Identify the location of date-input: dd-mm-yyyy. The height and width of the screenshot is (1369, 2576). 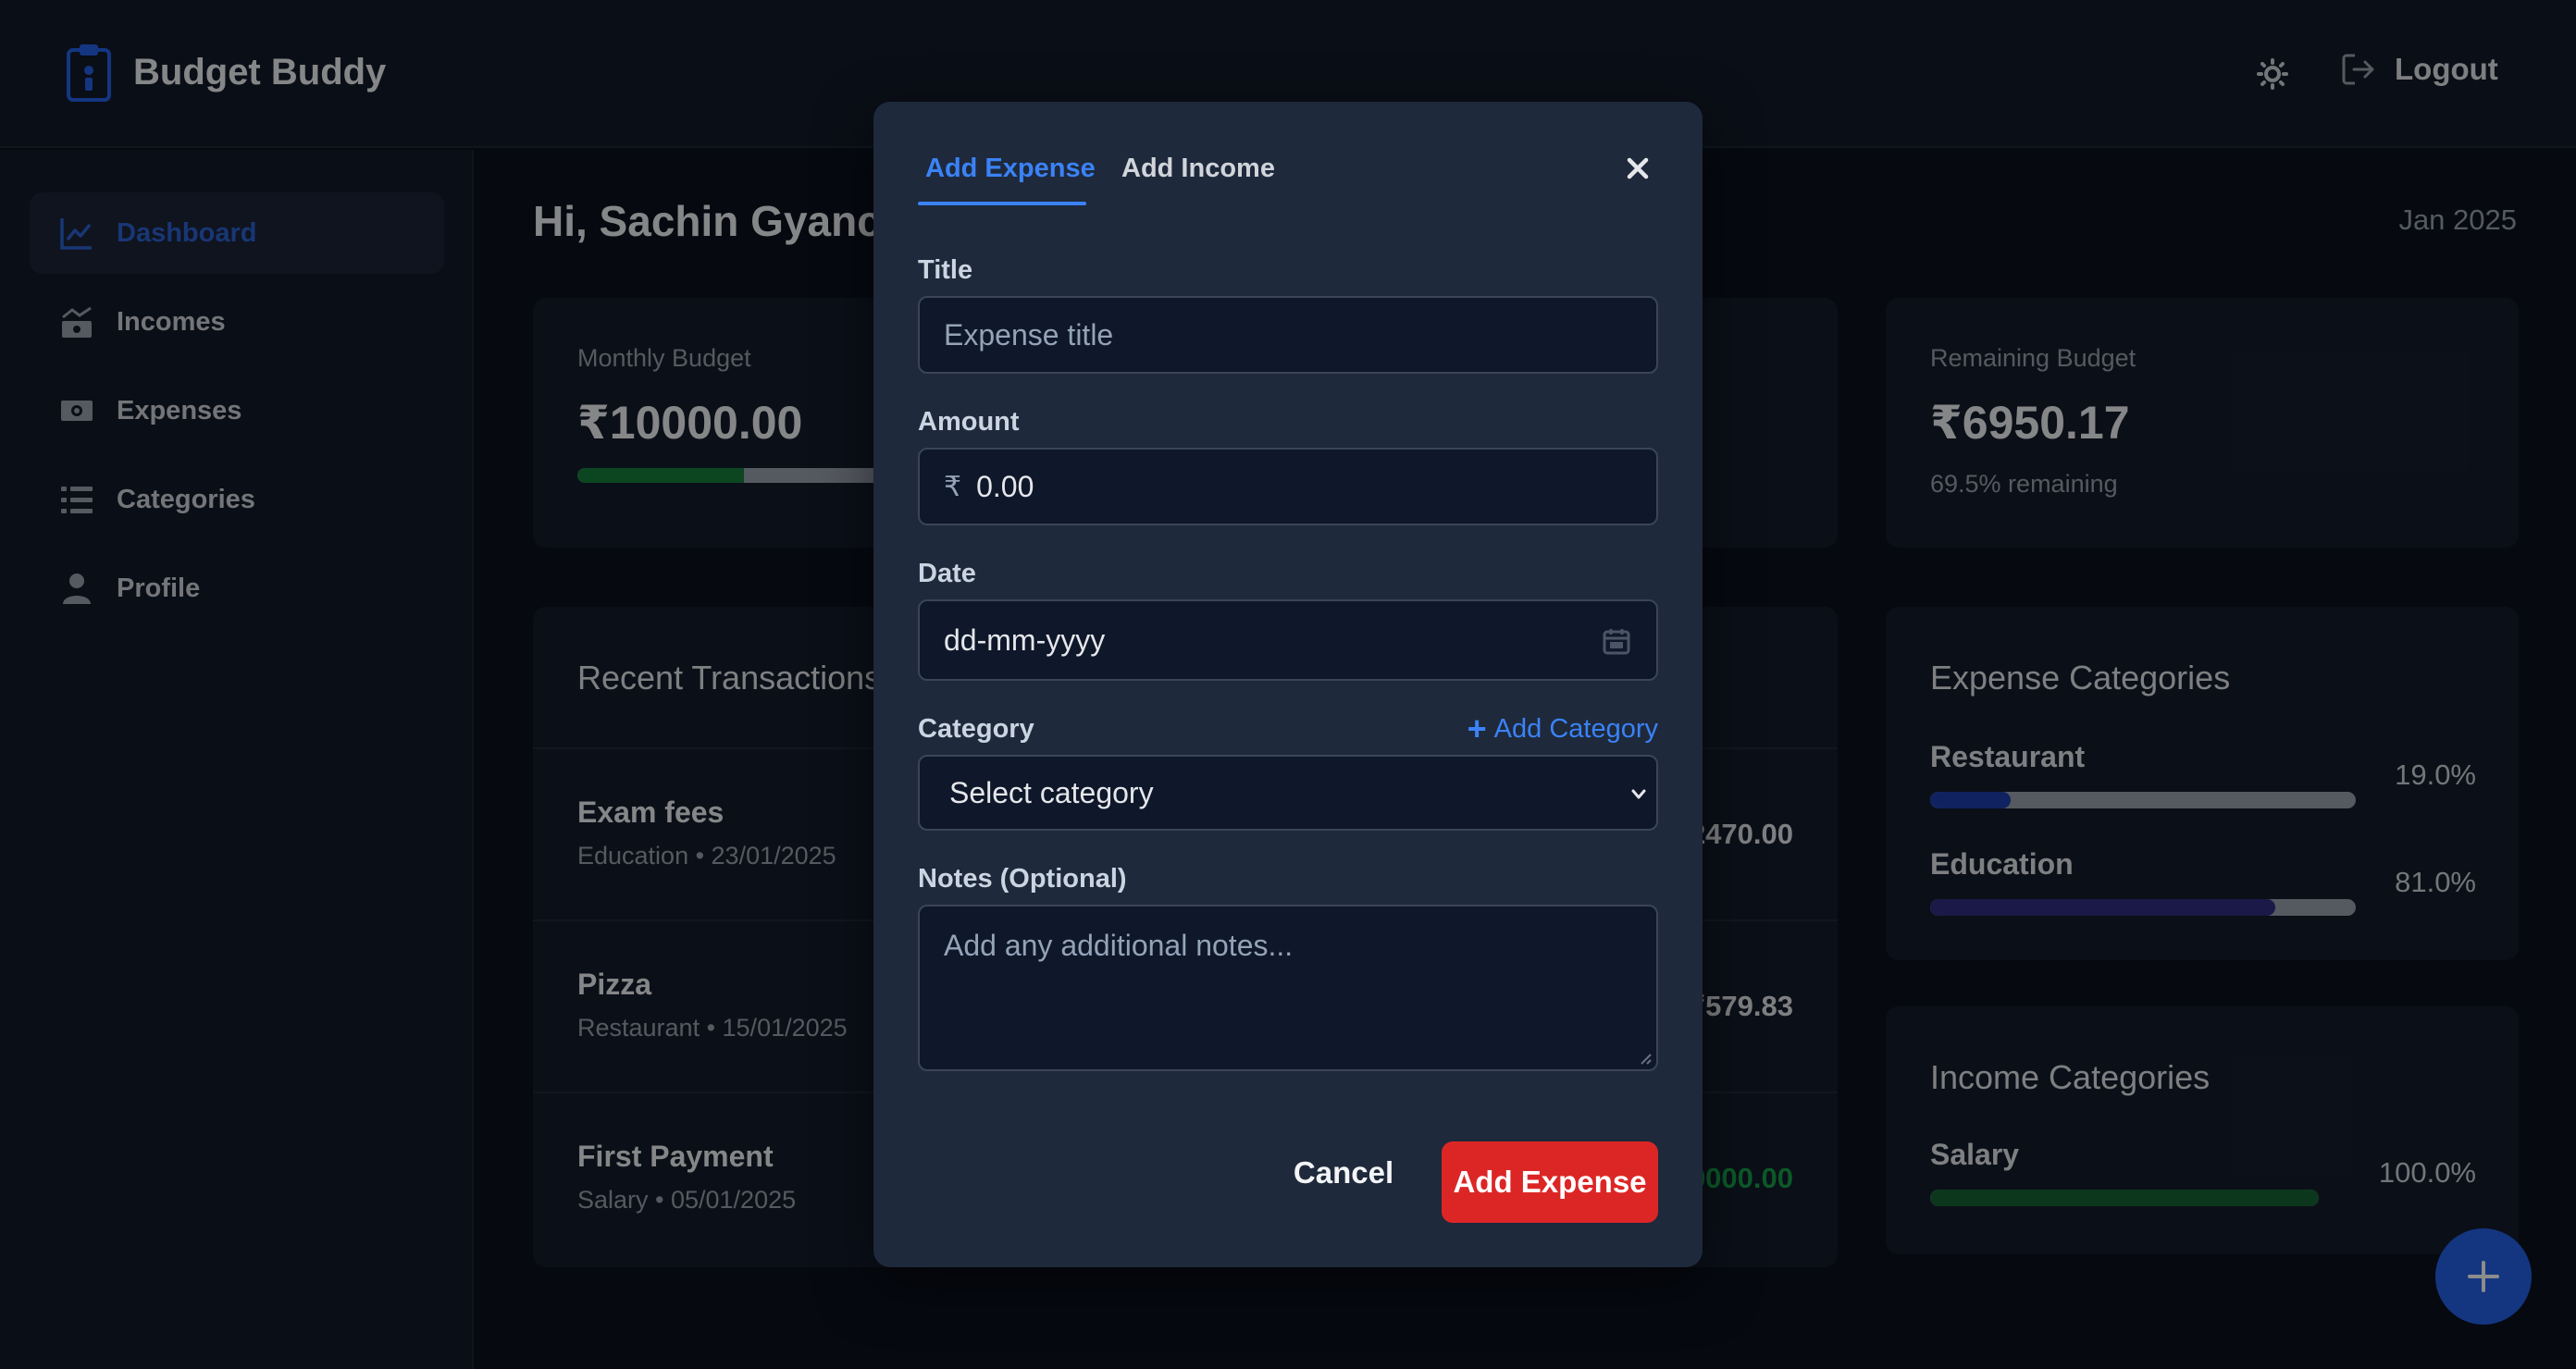
(1288, 640).